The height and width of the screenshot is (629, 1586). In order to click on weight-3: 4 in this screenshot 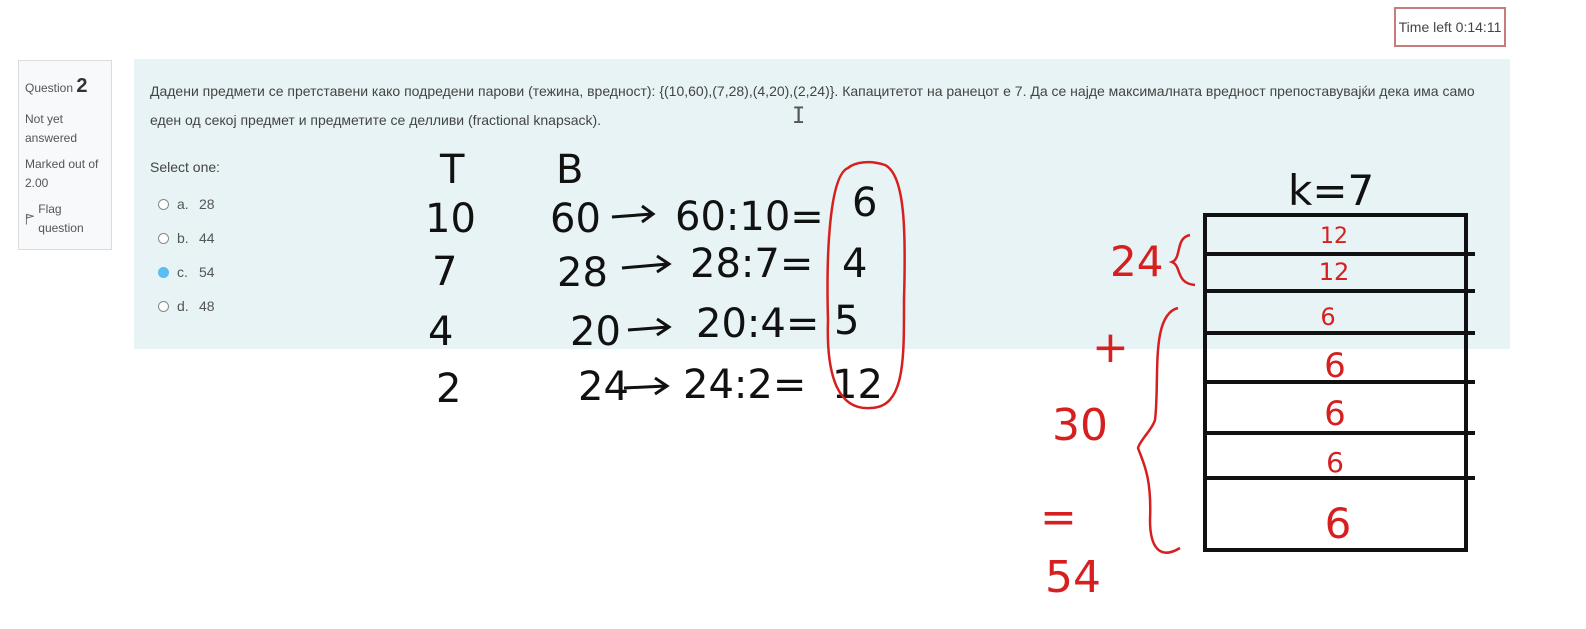, I will do `click(440, 332)`.